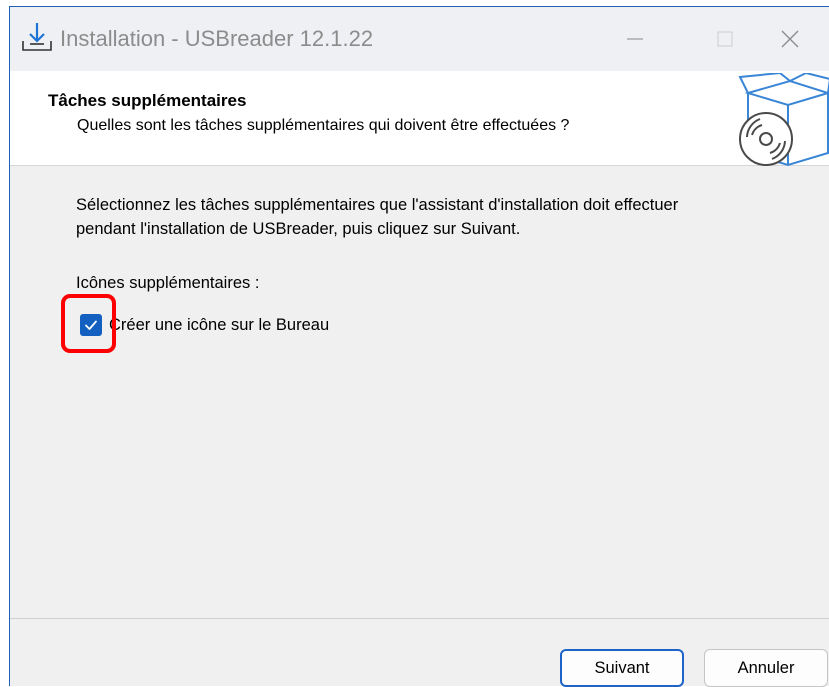 The image size is (829, 687). What do you see at coordinates (37, 37) in the screenshot?
I see `download-install-icon` at bounding box center [37, 37].